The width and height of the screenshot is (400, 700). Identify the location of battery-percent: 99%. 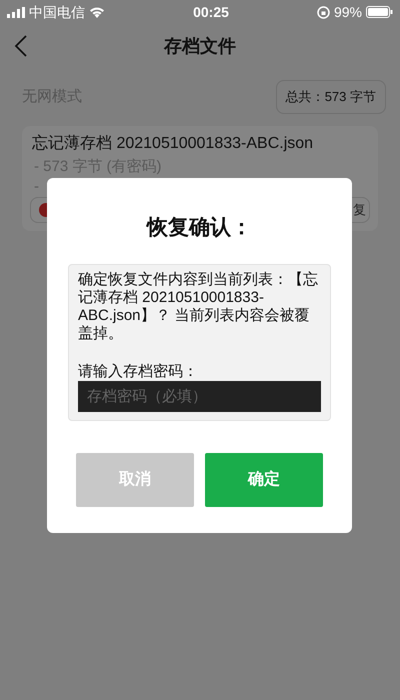
(348, 12).